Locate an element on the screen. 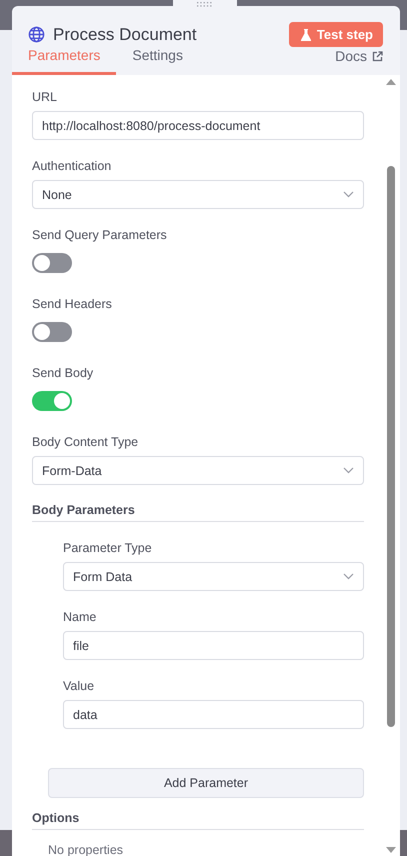 This screenshot has height=856, width=407. node-title: Process Document is located at coordinates (125, 34).